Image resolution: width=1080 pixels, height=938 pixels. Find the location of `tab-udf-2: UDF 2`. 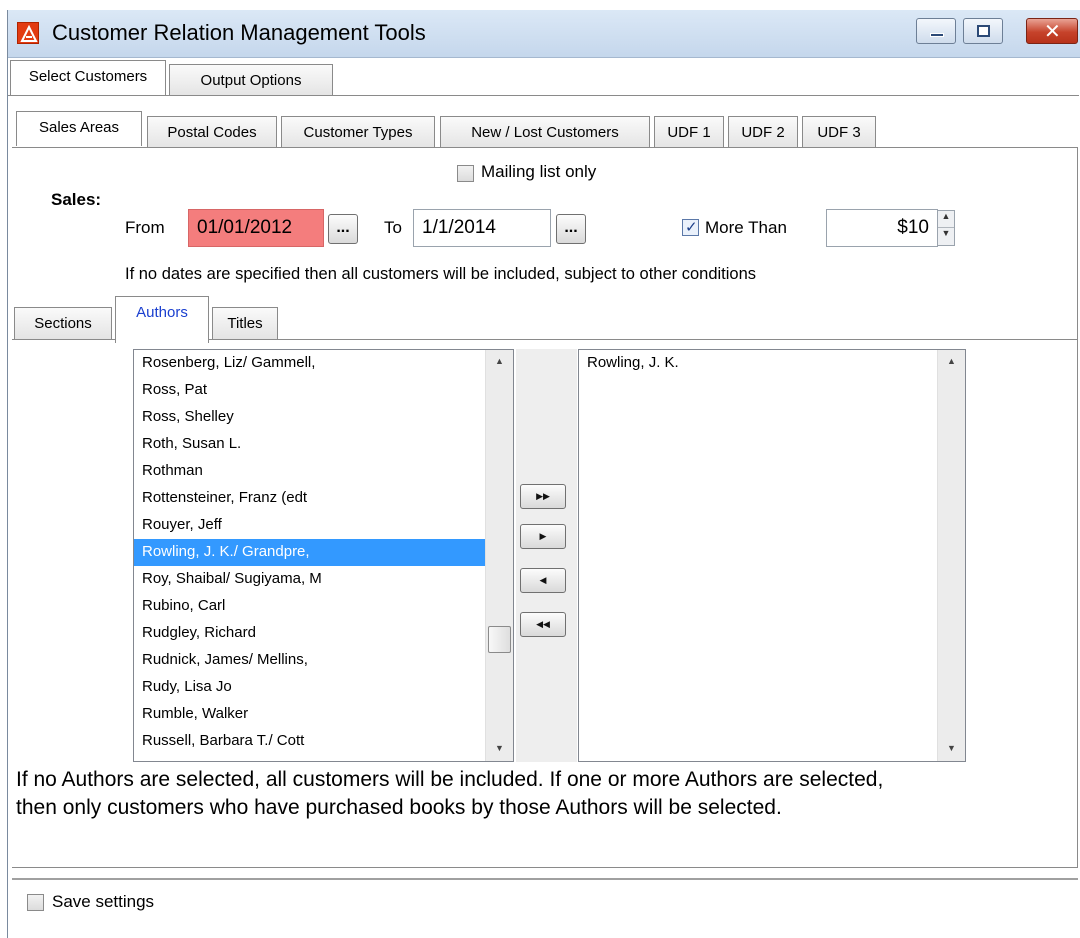

tab-udf-2: UDF 2 is located at coordinates (763, 132).